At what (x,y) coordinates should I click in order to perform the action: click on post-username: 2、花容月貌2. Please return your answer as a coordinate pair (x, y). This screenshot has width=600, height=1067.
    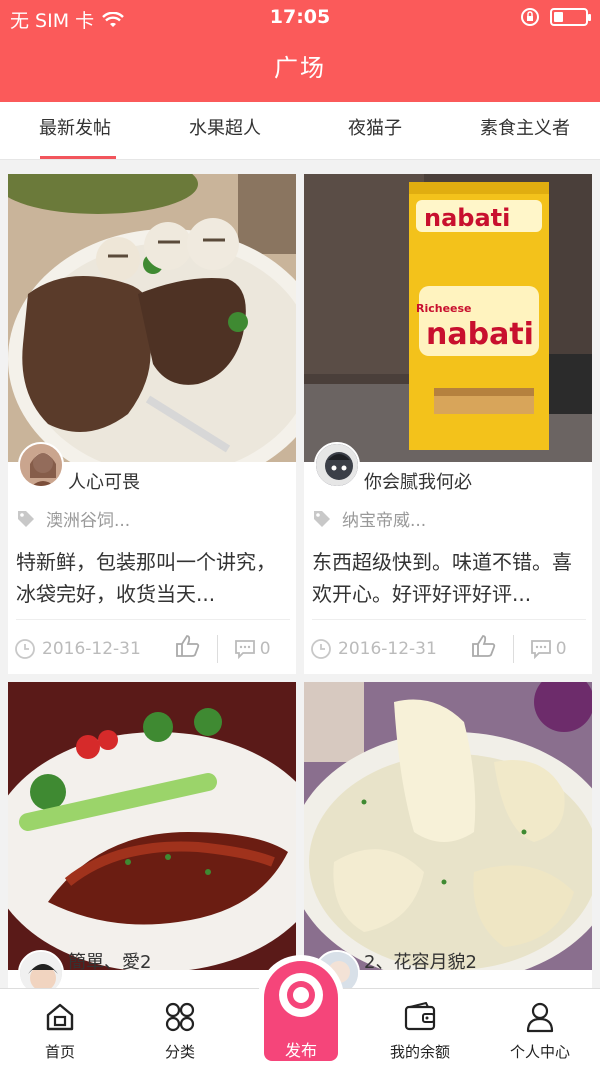
    Looking at the image, I should click on (420, 961).